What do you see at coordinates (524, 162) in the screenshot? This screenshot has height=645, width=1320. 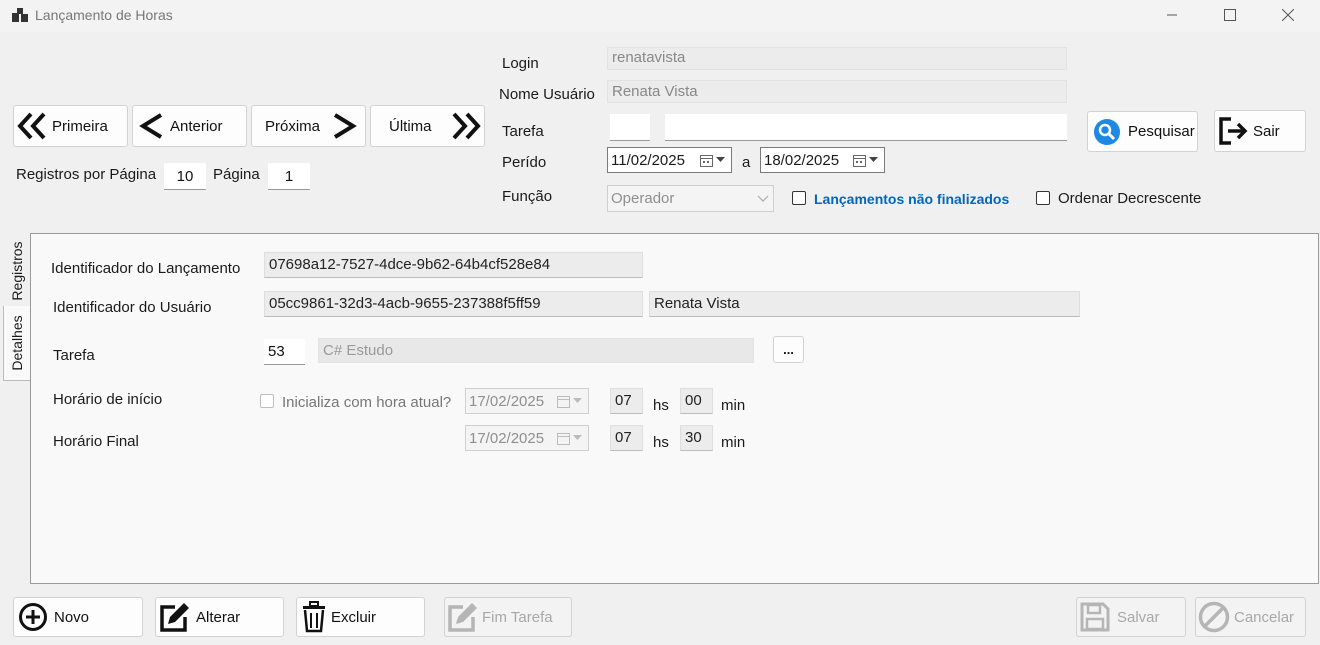 I see `period-label: Perído` at bounding box center [524, 162].